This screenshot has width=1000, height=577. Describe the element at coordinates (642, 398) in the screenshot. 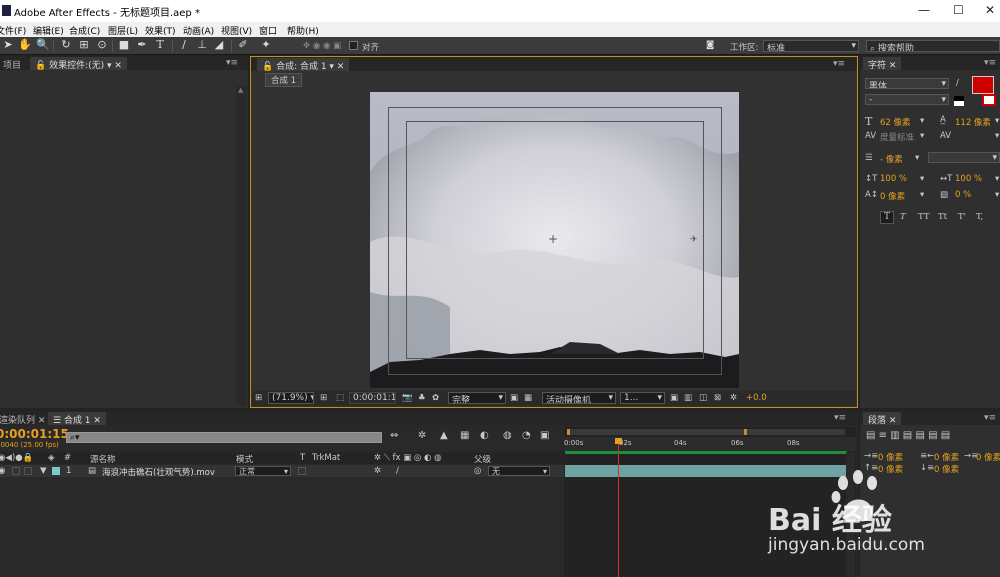

I see `views-select: 1... ▾` at that location.